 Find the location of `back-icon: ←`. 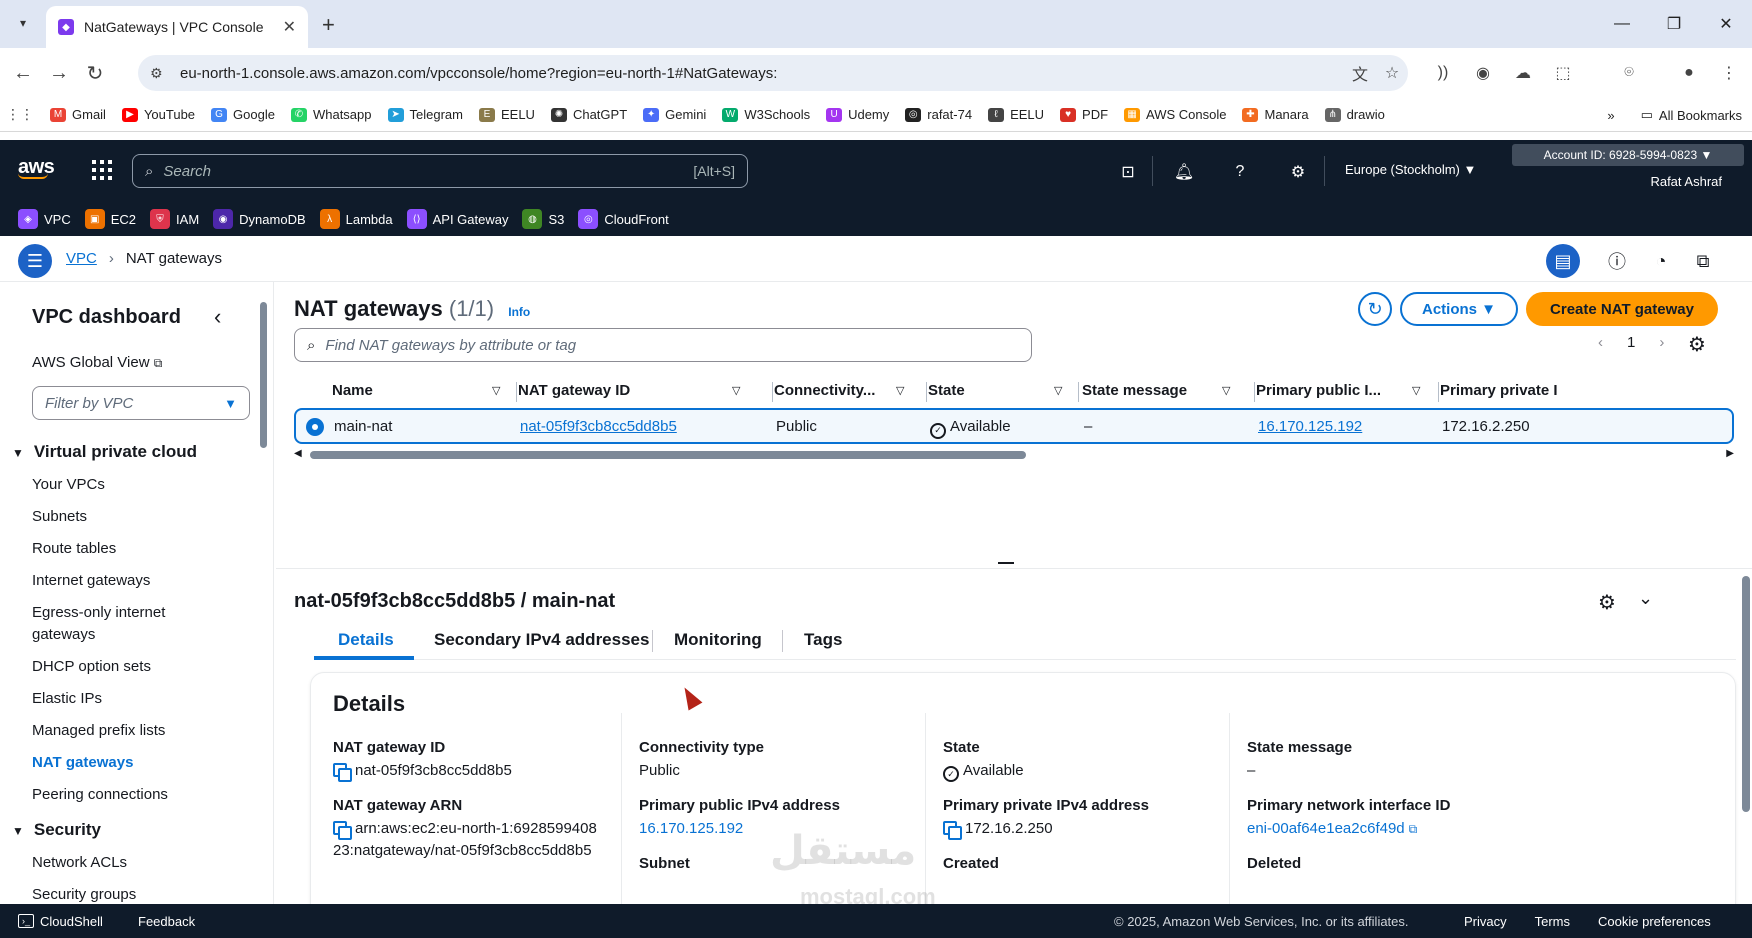

back-icon: ← is located at coordinates (23, 73).